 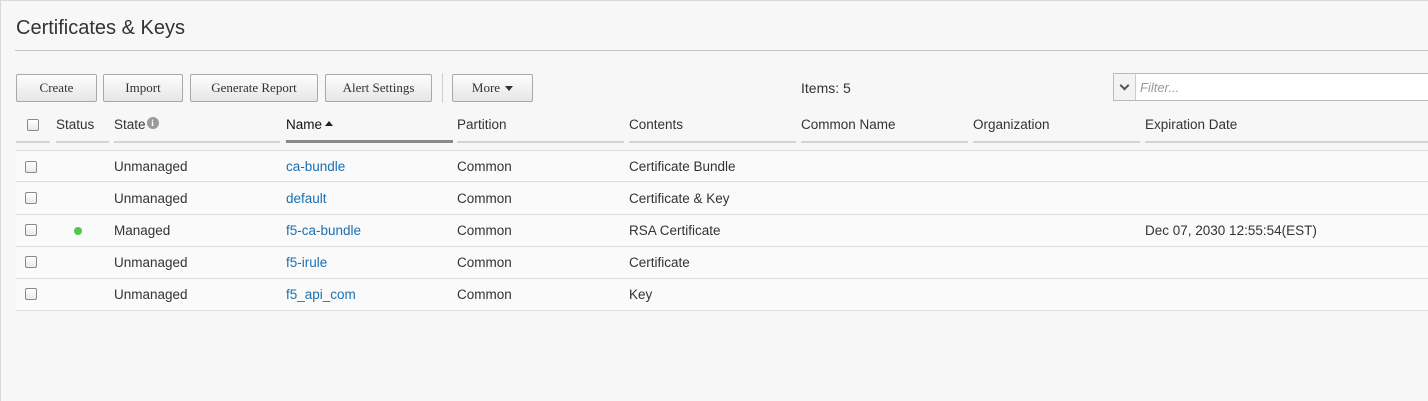 I want to click on row-name-link: f5-ca-bundle, so click(x=323, y=230).